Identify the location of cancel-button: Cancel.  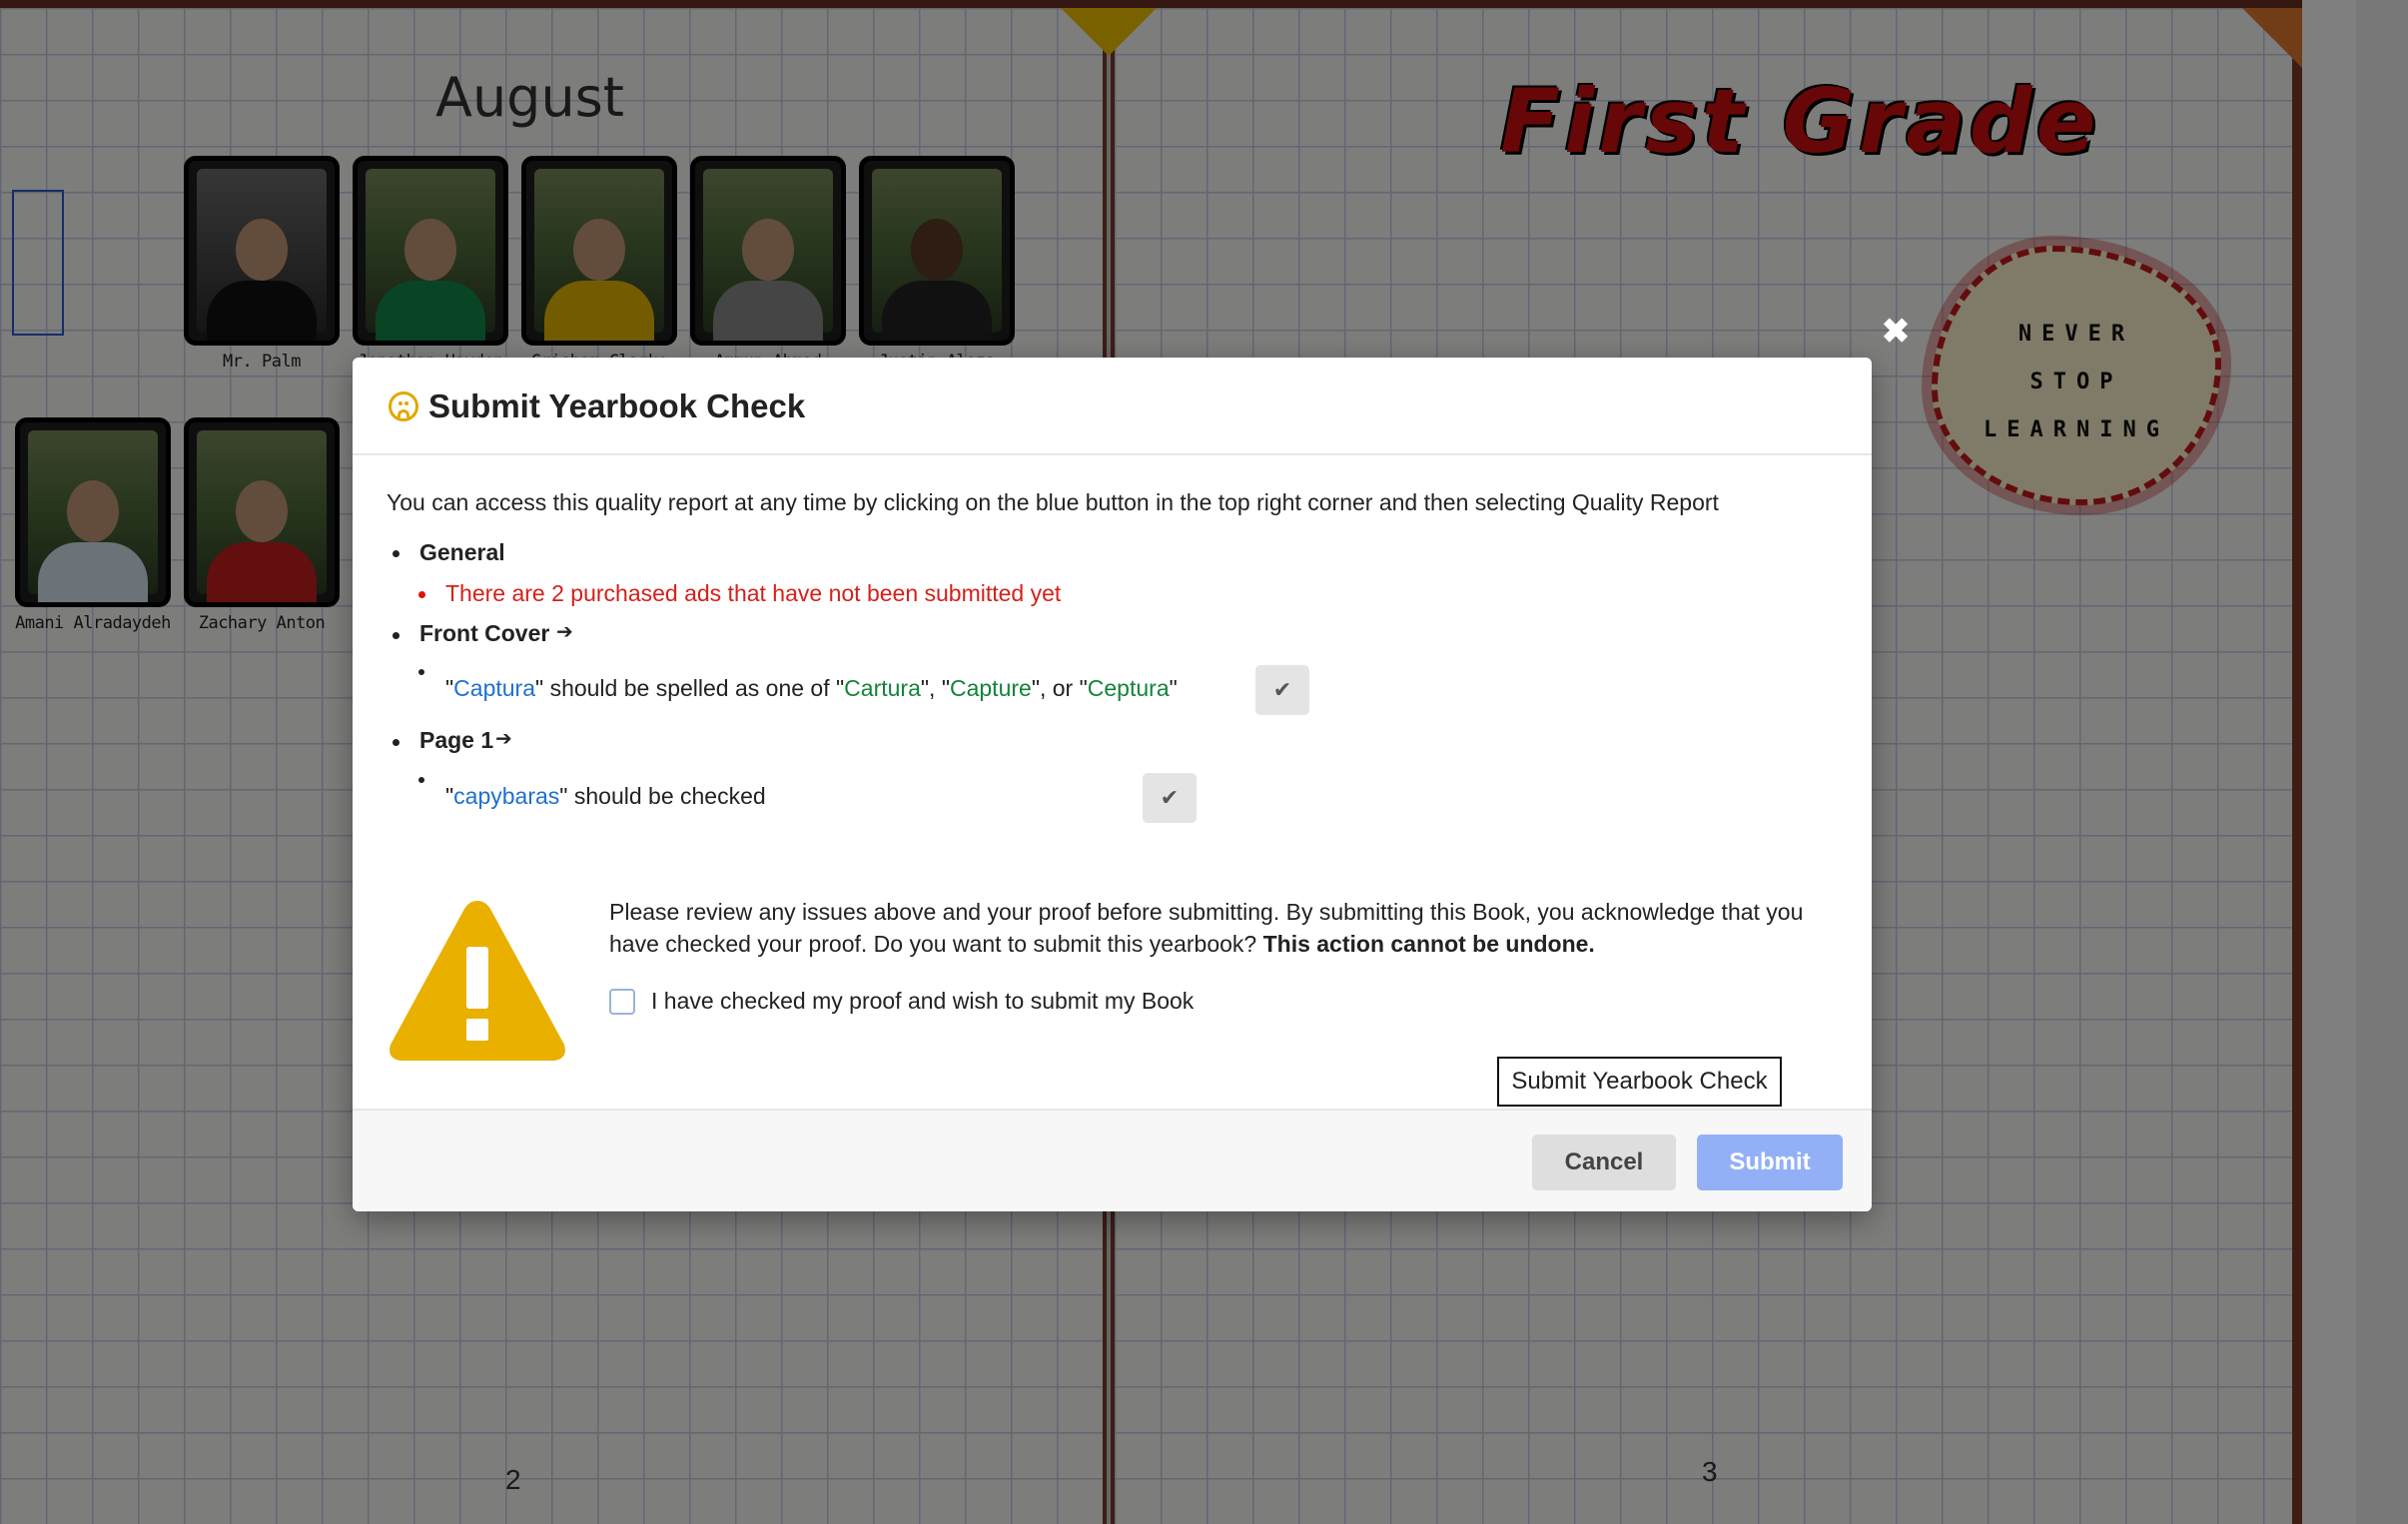
(1604, 1162).